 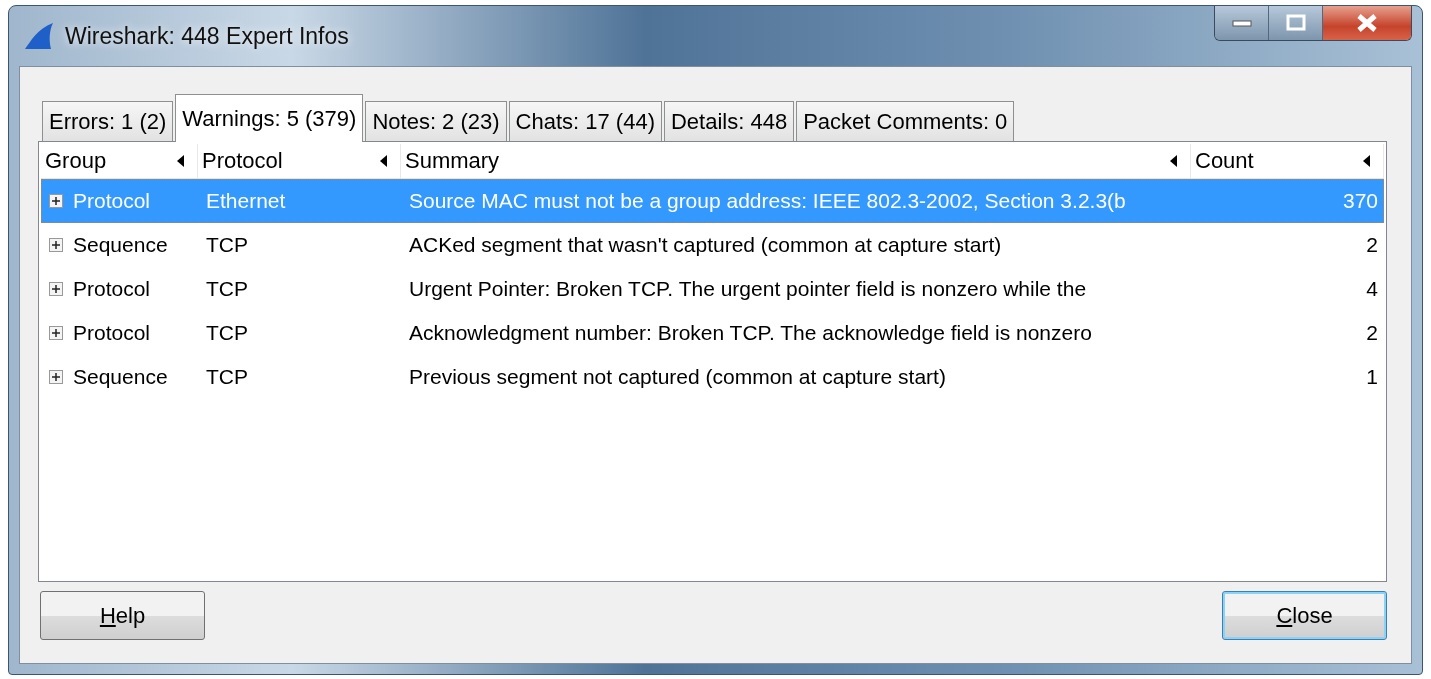 I want to click on table-row: Sequence TCP Previous segment not captured (common at capture start) 1, so click(x=712, y=377).